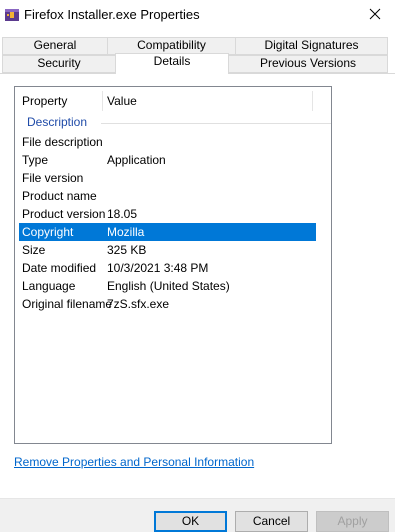 The height and width of the screenshot is (532, 395). I want to click on property-name: Product name, so click(59, 196).